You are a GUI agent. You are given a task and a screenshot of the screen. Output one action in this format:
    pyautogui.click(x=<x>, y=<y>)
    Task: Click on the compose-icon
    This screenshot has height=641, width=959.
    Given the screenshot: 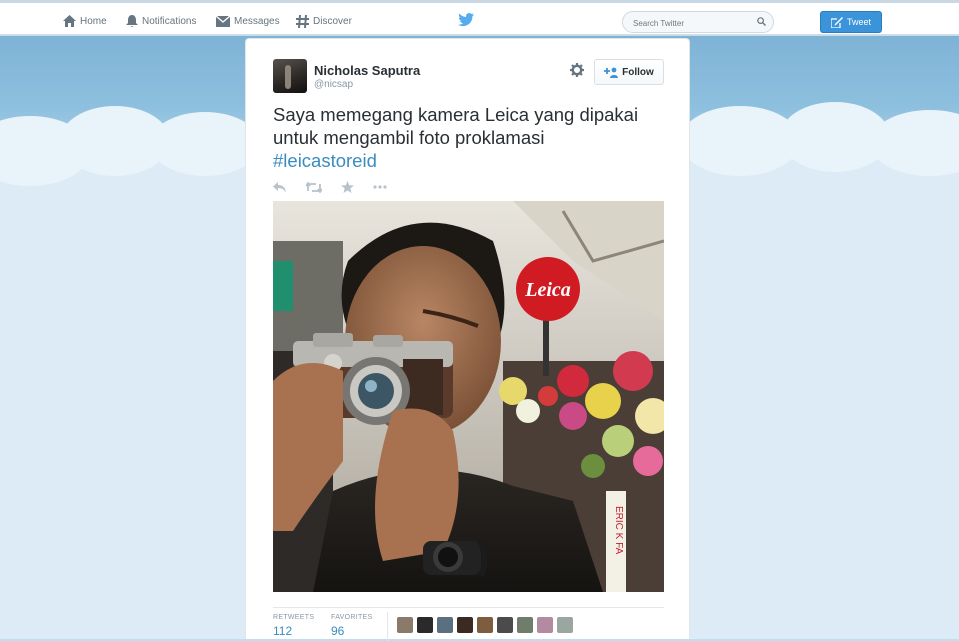 What is the action you would take?
    pyautogui.click(x=836, y=22)
    